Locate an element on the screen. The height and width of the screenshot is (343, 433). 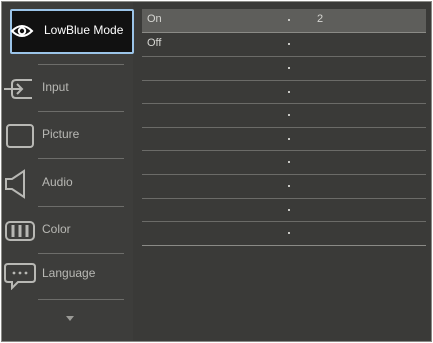
menu-item-label: Input is located at coordinates (55, 87).